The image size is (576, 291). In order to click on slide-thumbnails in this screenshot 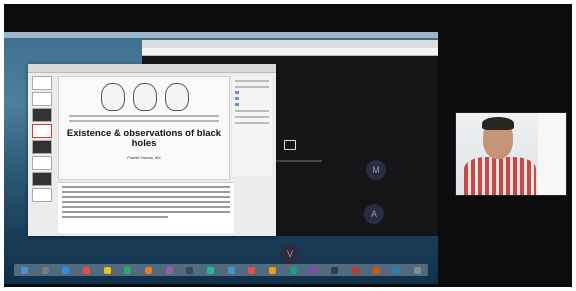, I will do `click(41, 154)`.